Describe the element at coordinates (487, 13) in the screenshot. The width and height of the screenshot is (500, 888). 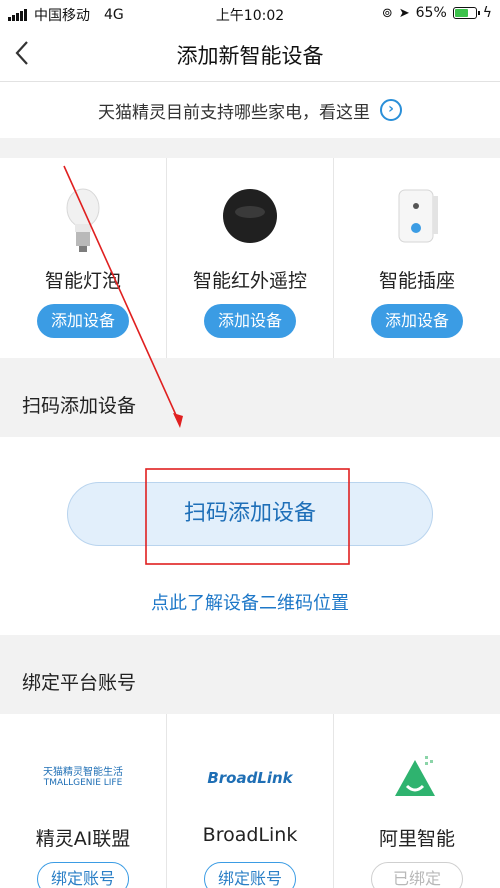
I see `charging-icon: ϟ` at that location.